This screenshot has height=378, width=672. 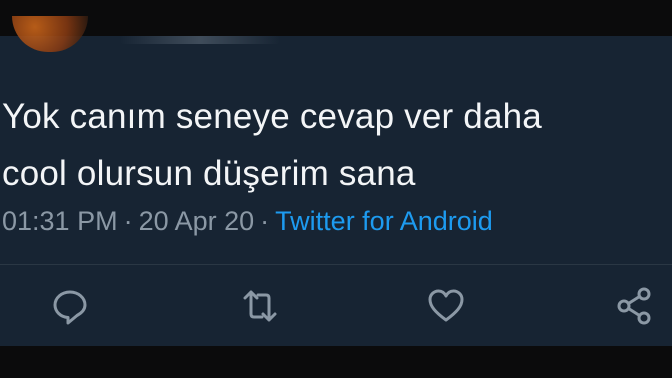 What do you see at coordinates (272, 116) in the screenshot?
I see `tweet-text-line-1: Yok canım seneye cevap ver daha` at bounding box center [272, 116].